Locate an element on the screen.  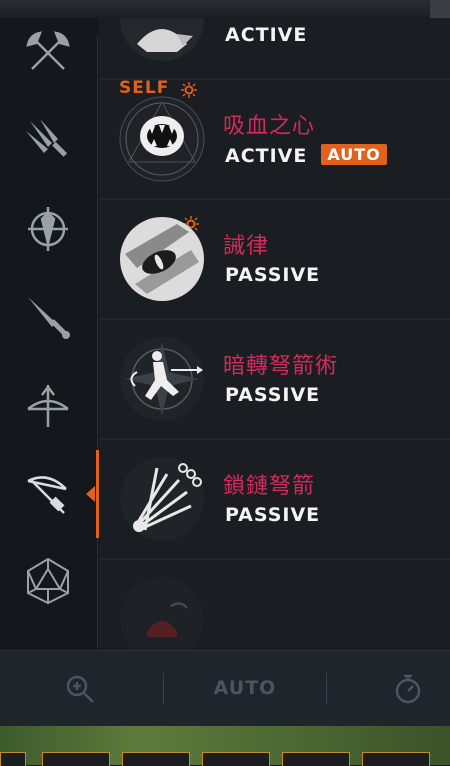
skill-row: 誡律 PASSIVE is located at coordinates (274, 260).